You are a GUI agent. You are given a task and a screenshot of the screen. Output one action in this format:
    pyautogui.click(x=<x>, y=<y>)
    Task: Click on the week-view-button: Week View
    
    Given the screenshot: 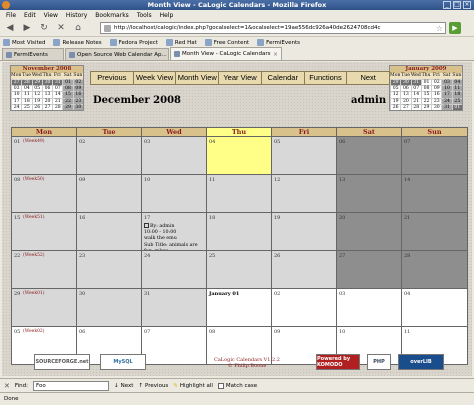 What is the action you would take?
    pyautogui.click(x=155, y=78)
    